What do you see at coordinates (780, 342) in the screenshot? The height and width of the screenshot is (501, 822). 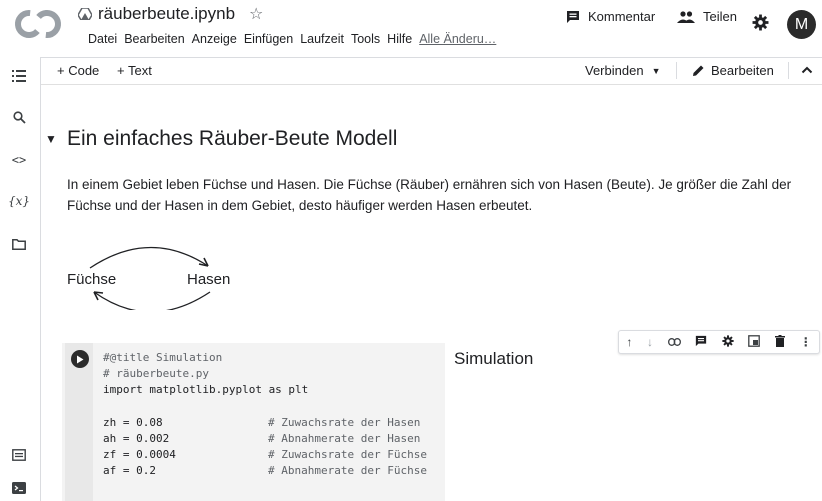 I see `delete-icon` at bounding box center [780, 342].